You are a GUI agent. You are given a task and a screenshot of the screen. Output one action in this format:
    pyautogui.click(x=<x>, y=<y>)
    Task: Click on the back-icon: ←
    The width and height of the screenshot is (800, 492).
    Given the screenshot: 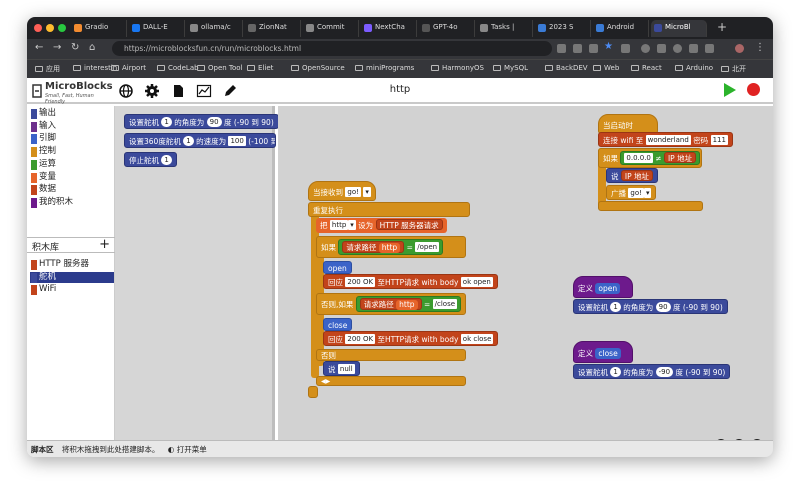 What is the action you would take?
    pyautogui.click(x=39, y=47)
    